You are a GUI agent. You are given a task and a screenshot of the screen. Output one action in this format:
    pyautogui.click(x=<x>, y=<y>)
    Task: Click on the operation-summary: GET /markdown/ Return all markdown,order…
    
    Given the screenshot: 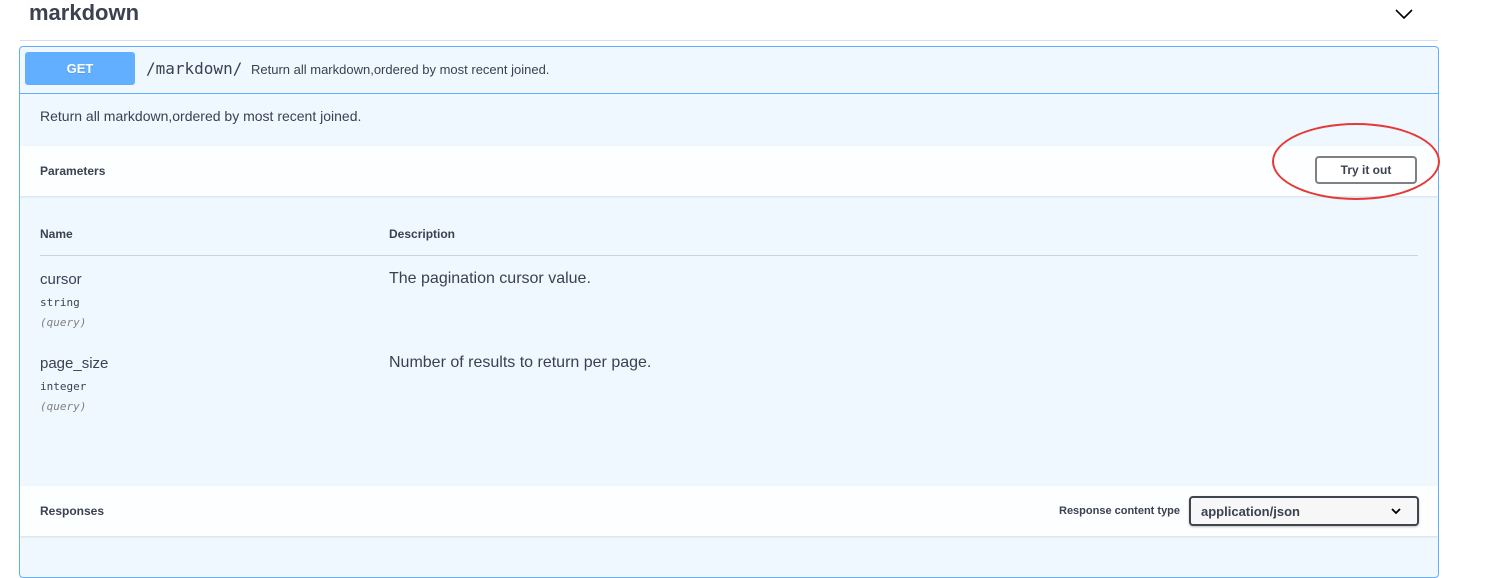 What is the action you would take?
    pyautogui.click(x=729, y=70)
    